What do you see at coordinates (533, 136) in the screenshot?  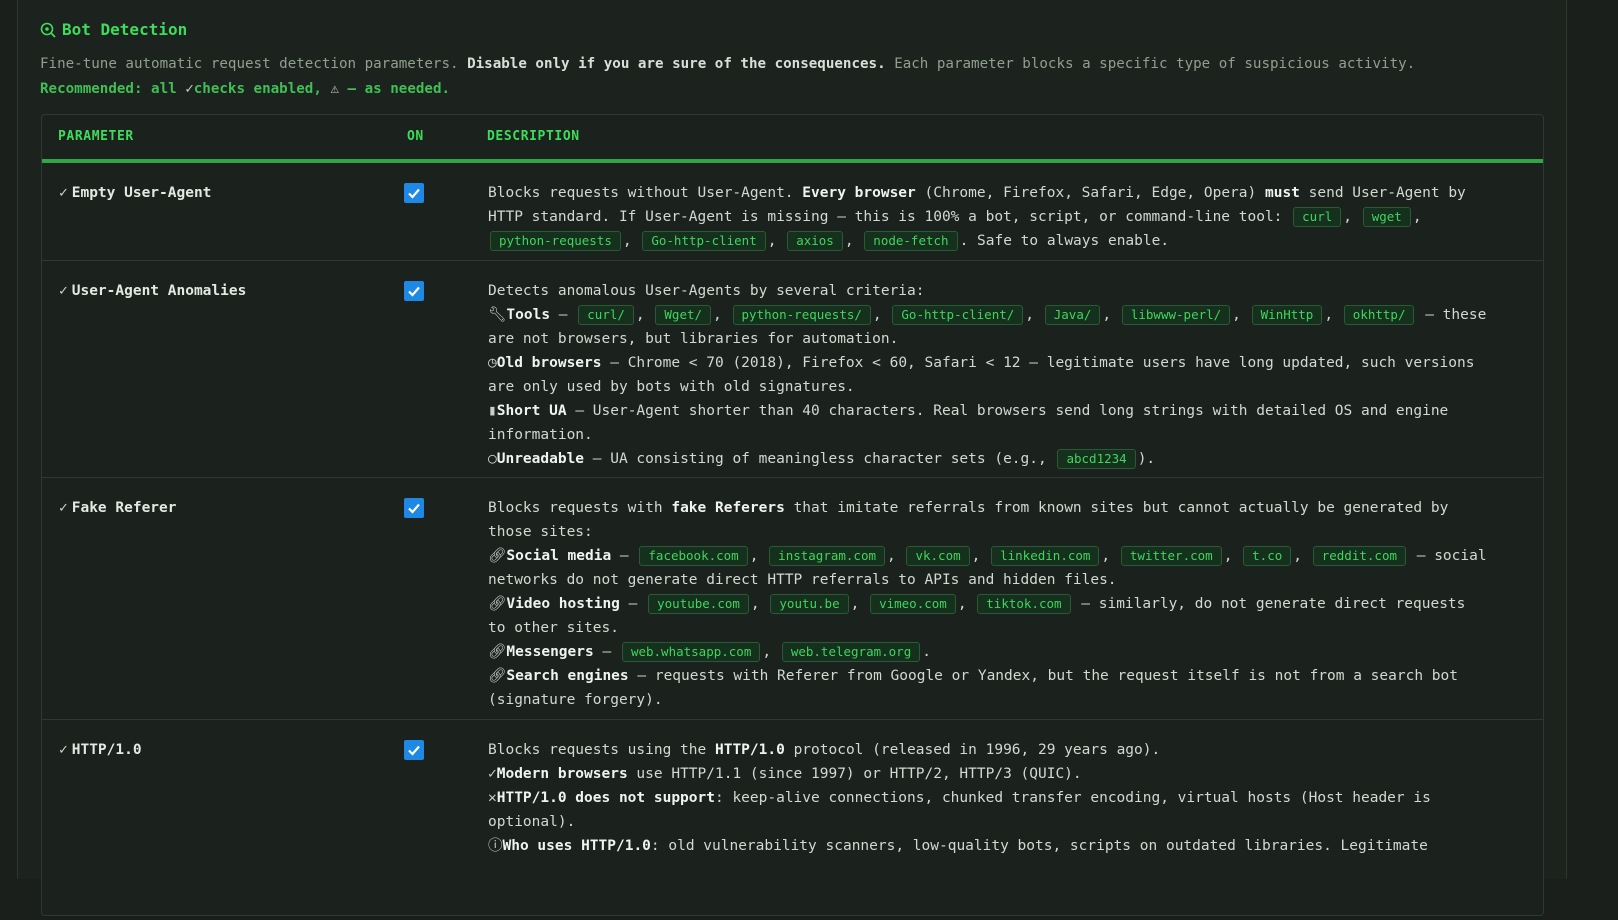 I see `header-description: DESCRIPTION` at bounding box center [533, 136].